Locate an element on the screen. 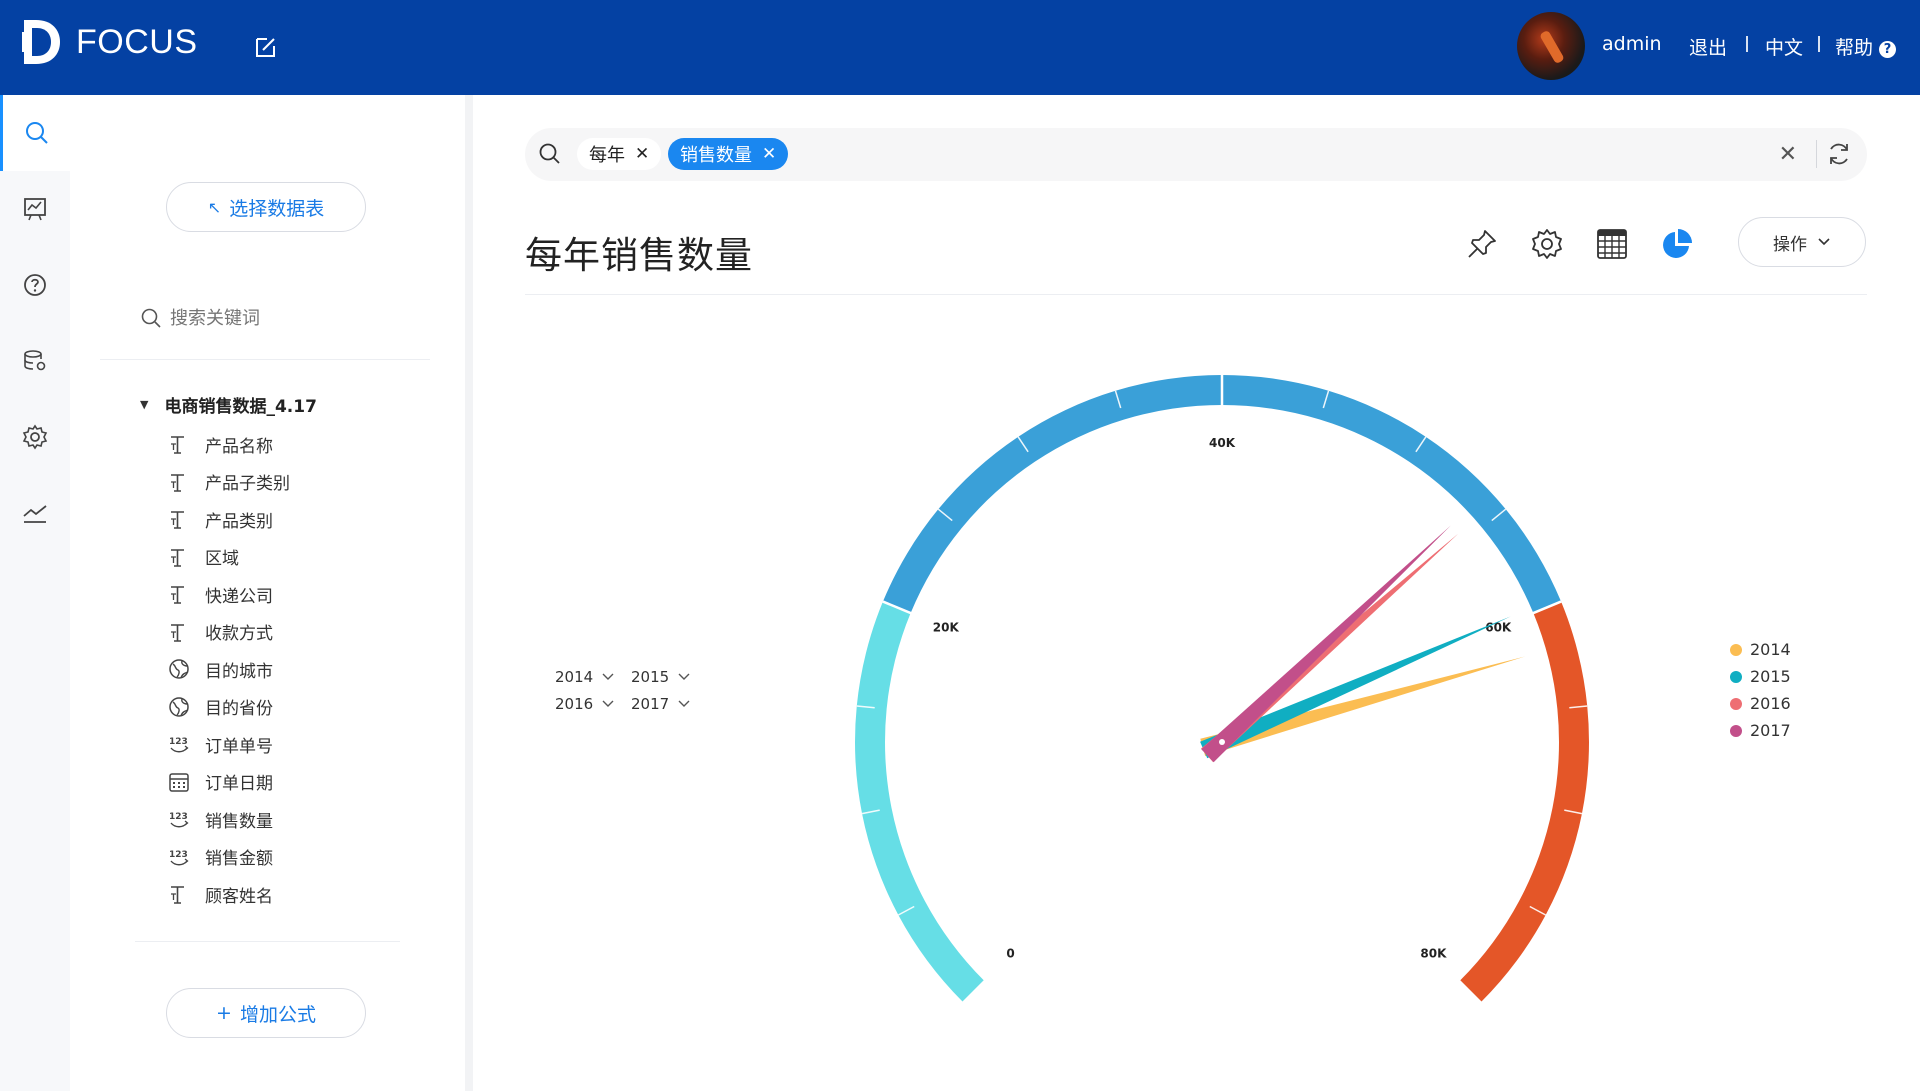  gauge-tick-major is located at coordinates (1546, 607).